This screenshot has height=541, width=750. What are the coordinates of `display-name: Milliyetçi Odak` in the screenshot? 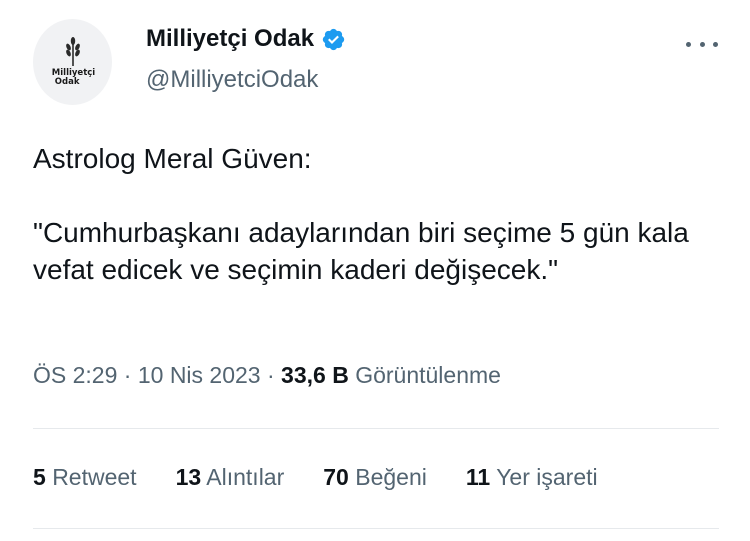 It's located at (230, 39).